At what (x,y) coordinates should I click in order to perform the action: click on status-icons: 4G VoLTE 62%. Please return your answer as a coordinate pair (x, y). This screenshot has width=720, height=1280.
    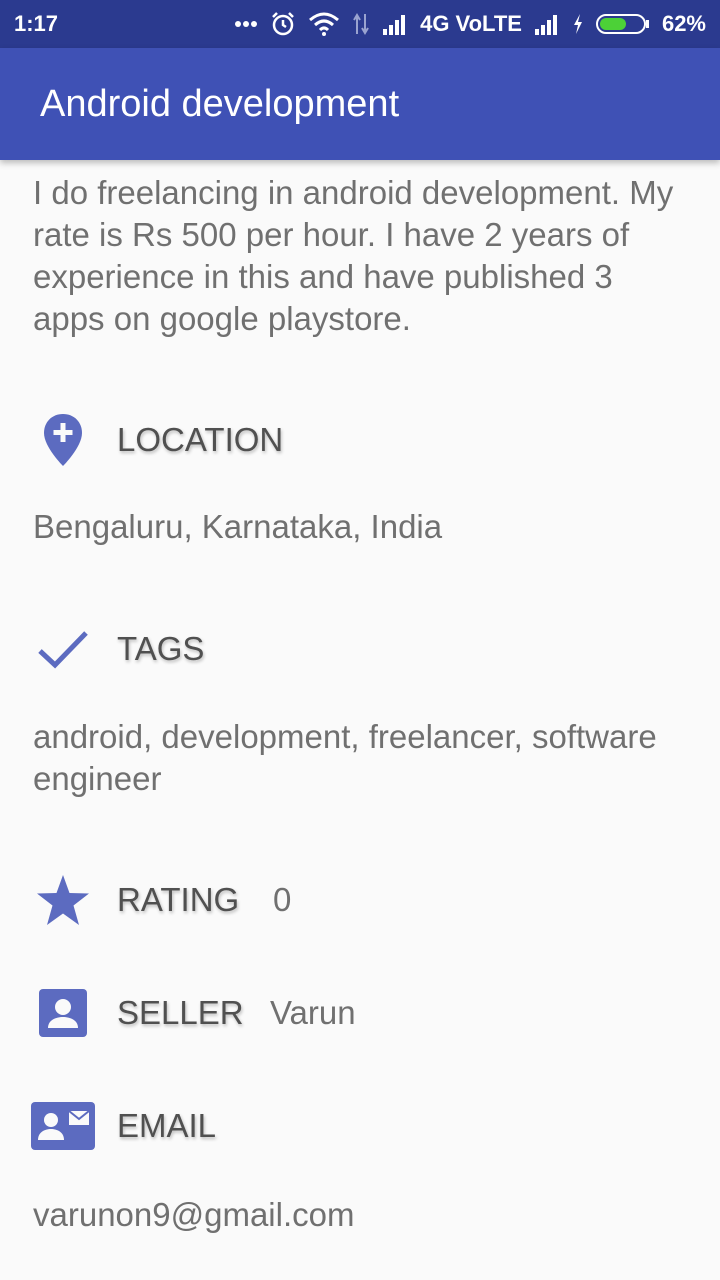
    Looking at the image, I should click on (470, 24).